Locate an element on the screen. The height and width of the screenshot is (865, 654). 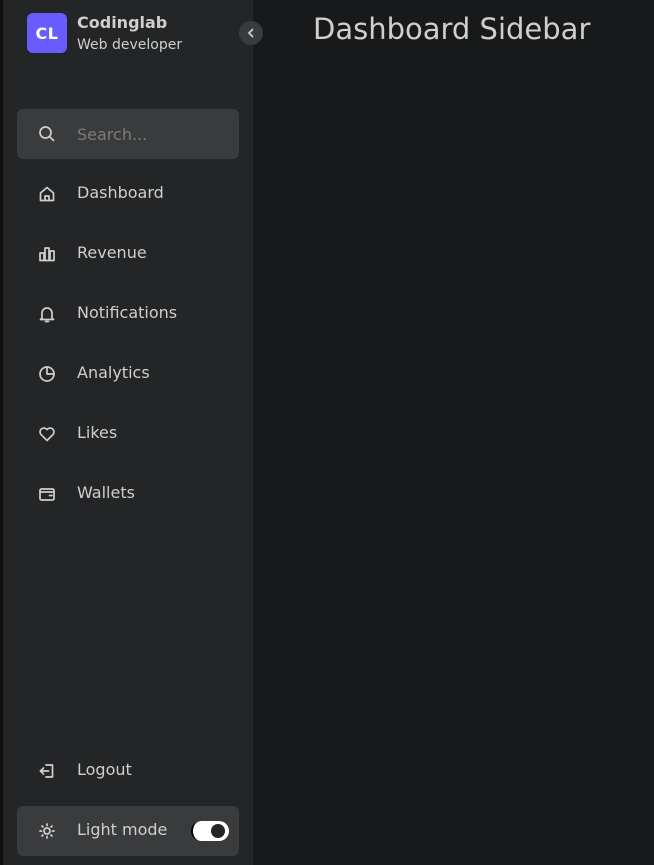
sidebar-item-label: Notifications is located at coordinates (127, 312).